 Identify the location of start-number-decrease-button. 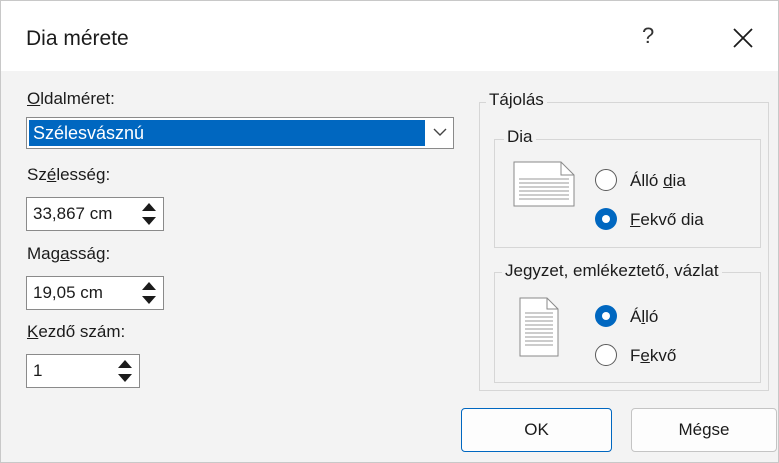
(125, 378).